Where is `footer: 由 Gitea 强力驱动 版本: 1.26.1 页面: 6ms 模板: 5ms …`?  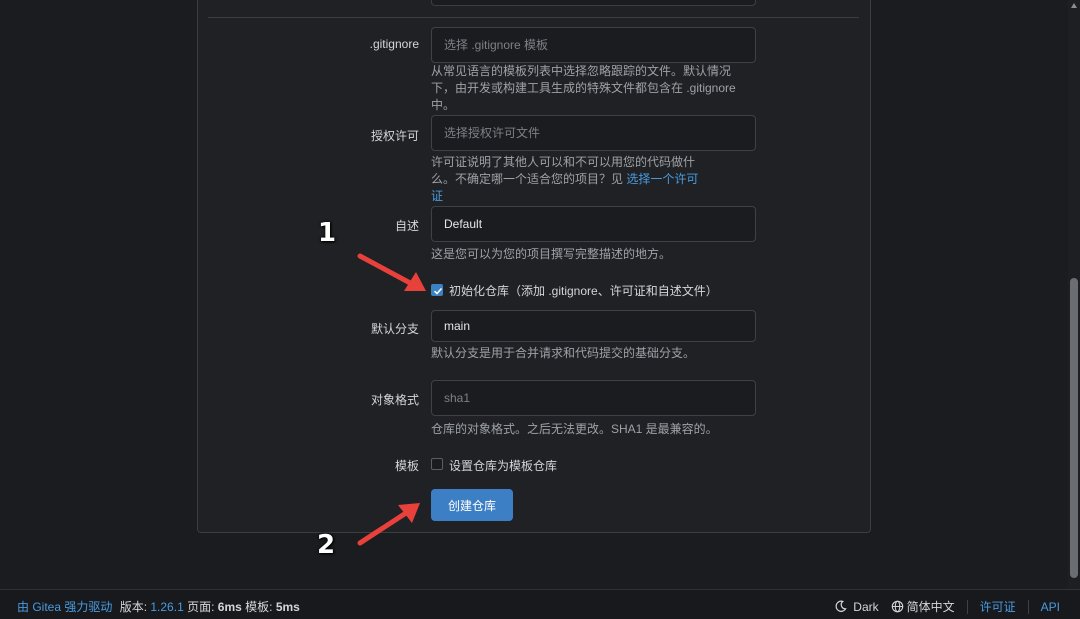
footer: 由 Gitea 强力驱动 版本: 1.26.1 页面: 6ms 模板: 5ms … is located at coordinates (540, 604).